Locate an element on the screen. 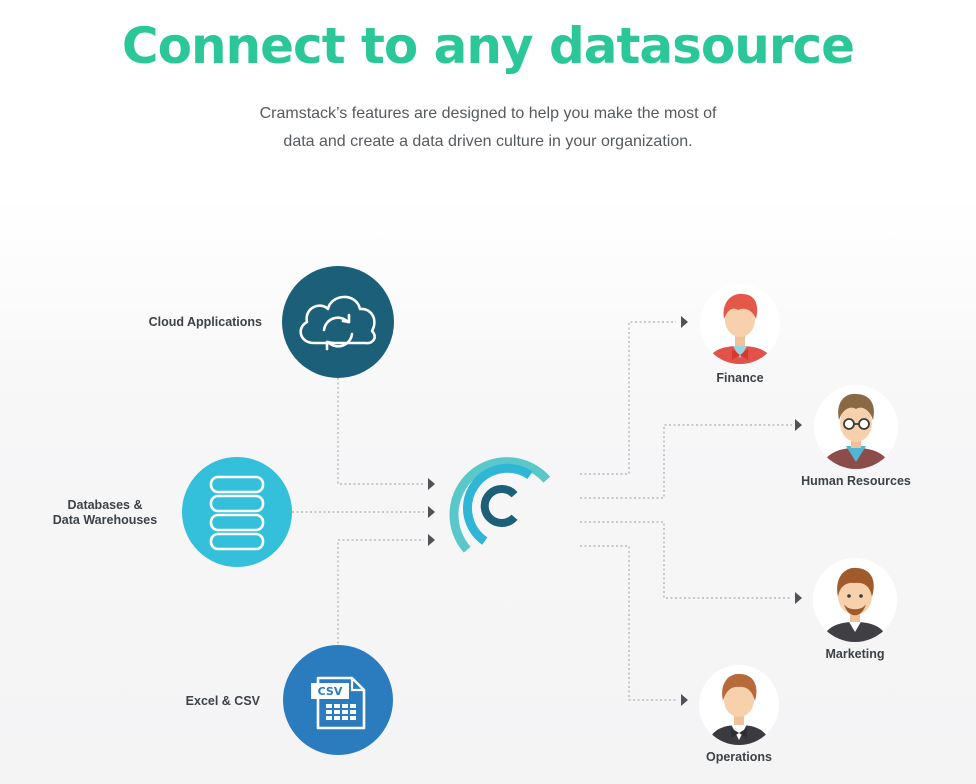 The image size is (976, 784). label-databases-line-1: Databases & is located at coordinates (105, 505).